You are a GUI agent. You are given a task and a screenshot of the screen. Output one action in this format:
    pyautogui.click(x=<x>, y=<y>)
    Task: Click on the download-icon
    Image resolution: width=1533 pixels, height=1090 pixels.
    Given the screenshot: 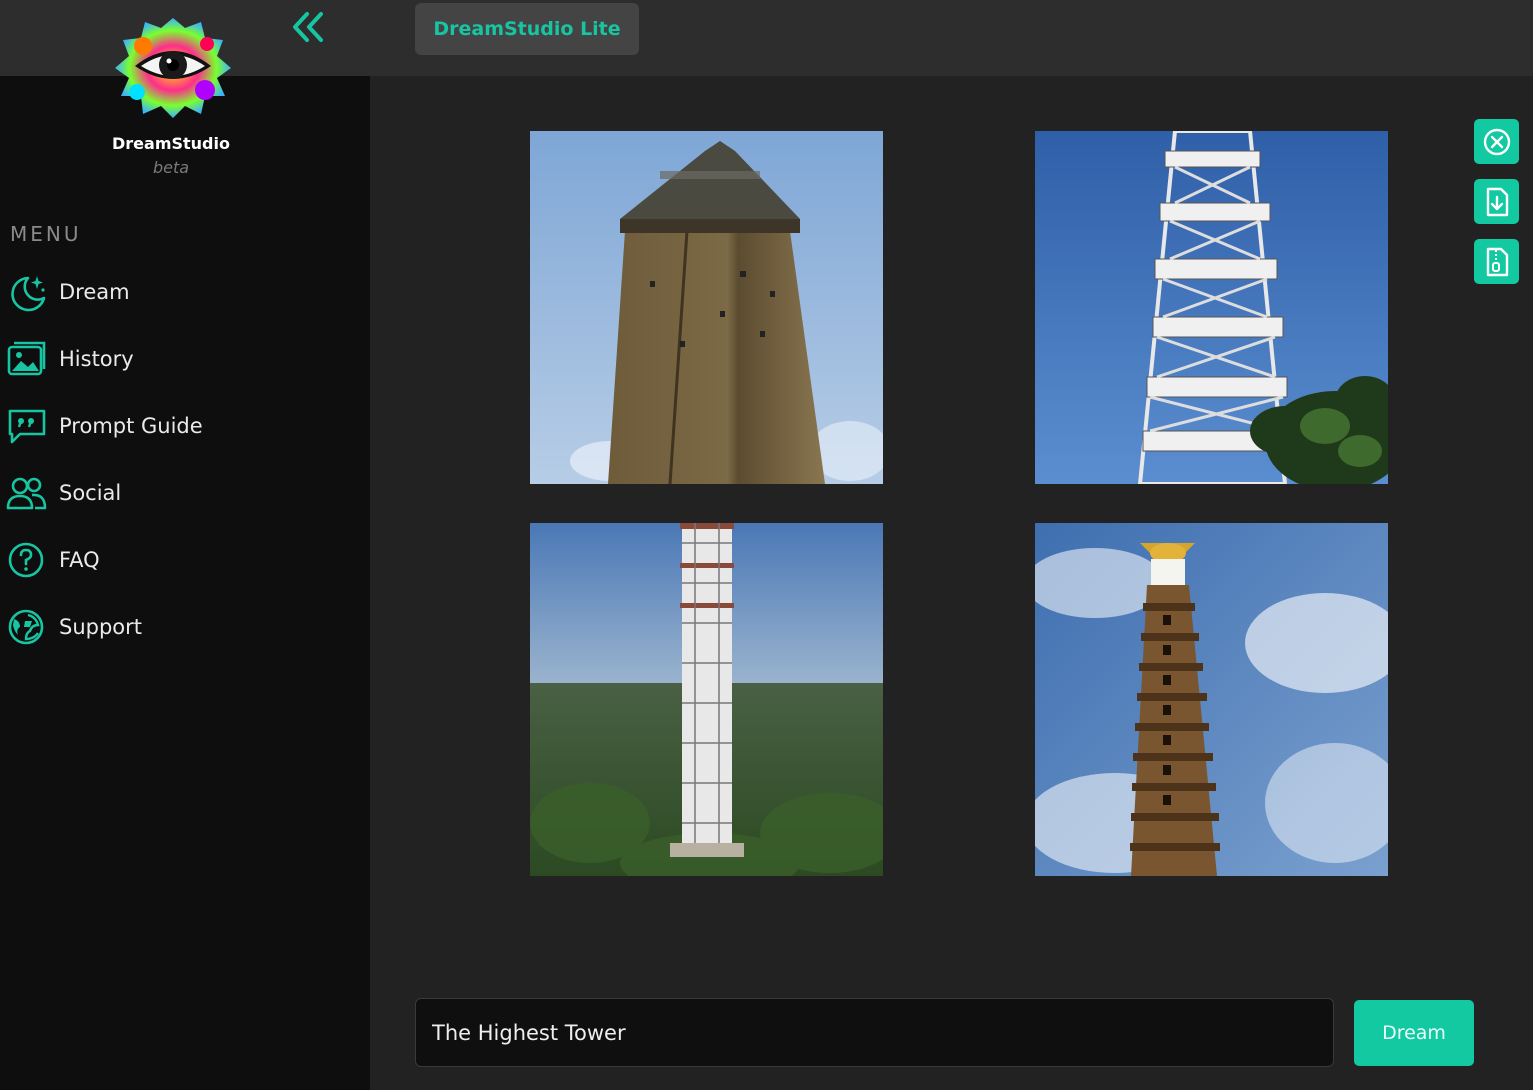 What is the action you would take?
    pyautogui.click(x=1497, y=201)
    